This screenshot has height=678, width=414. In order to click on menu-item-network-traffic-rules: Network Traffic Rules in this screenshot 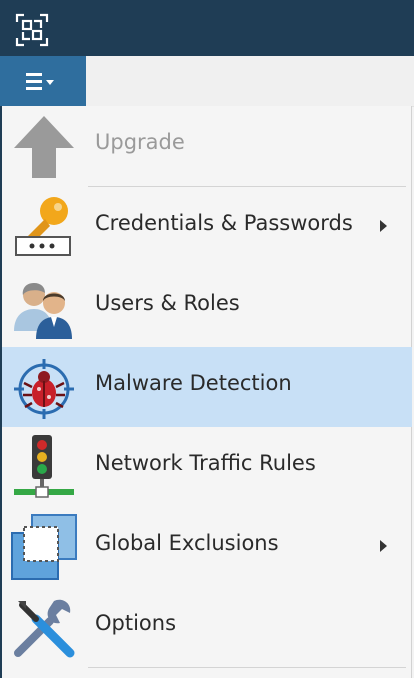, I will do `click(207, 467)`.